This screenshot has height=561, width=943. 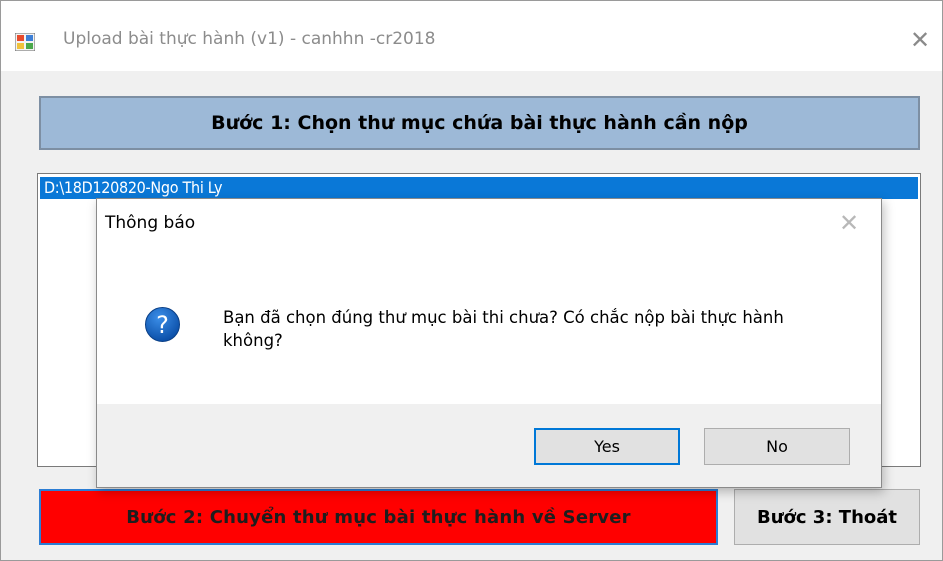 I want to click on step3-exit-button: Bước 3: Thoát, so click(x=827, y=517).